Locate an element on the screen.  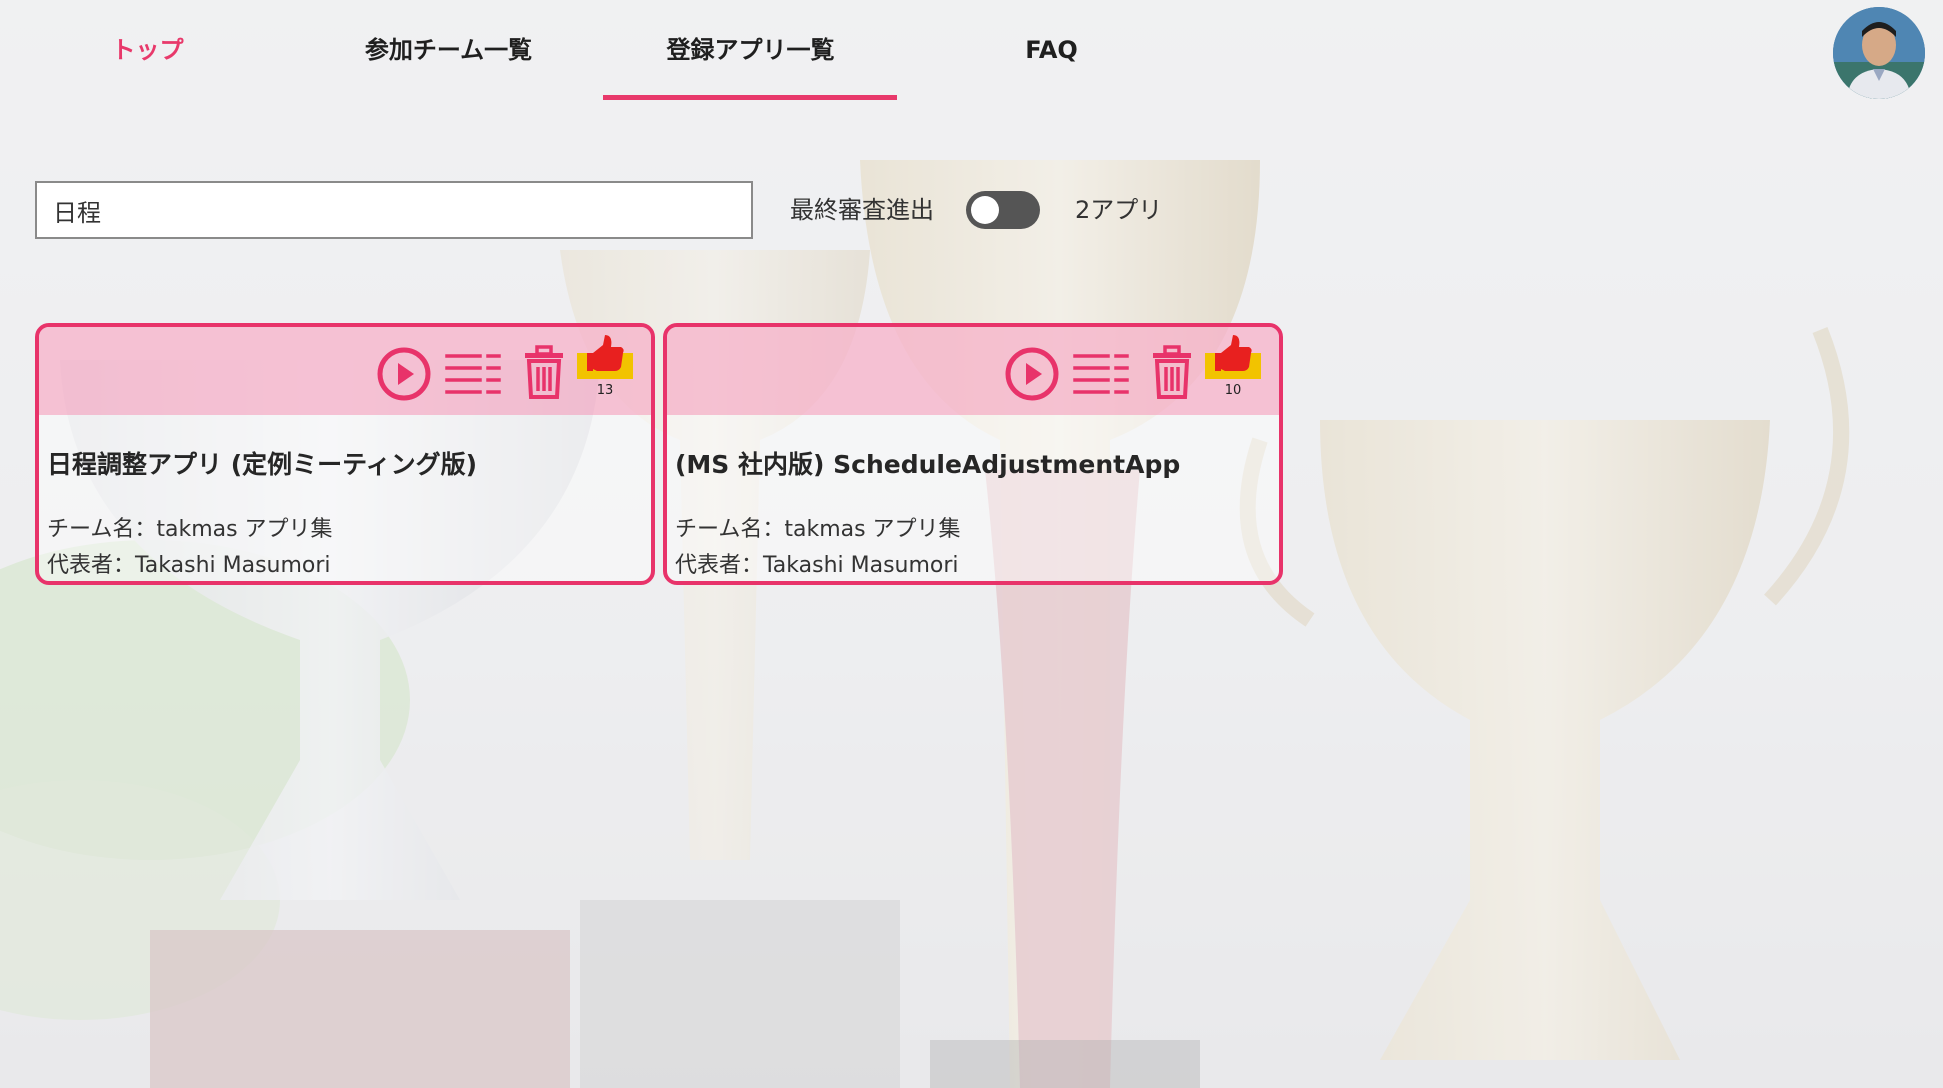
tab-top: トップ is located at coordinates (147, 67).